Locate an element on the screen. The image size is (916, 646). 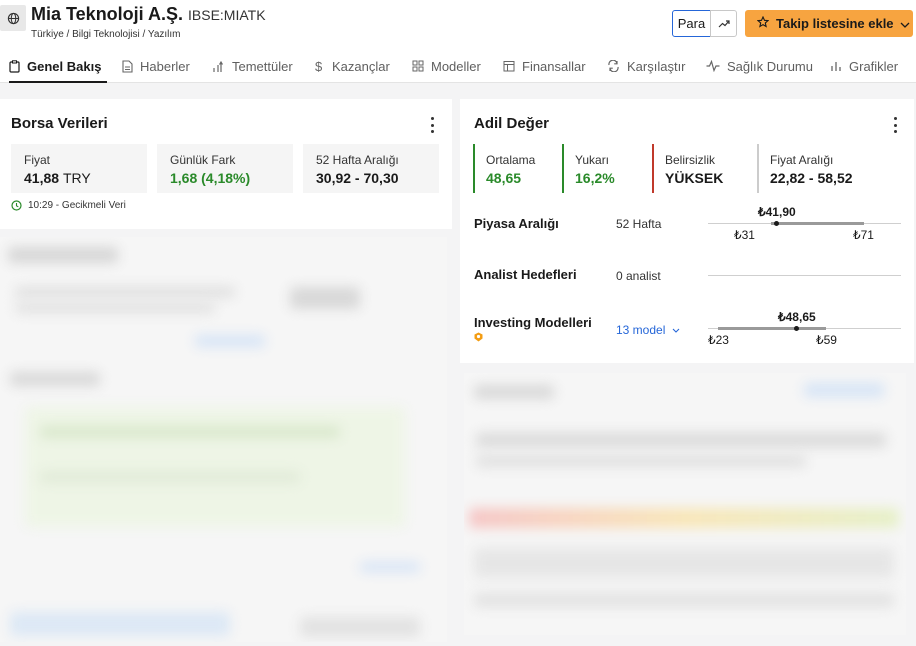
dollar-icon: $ is located at coordinates (319, 66).